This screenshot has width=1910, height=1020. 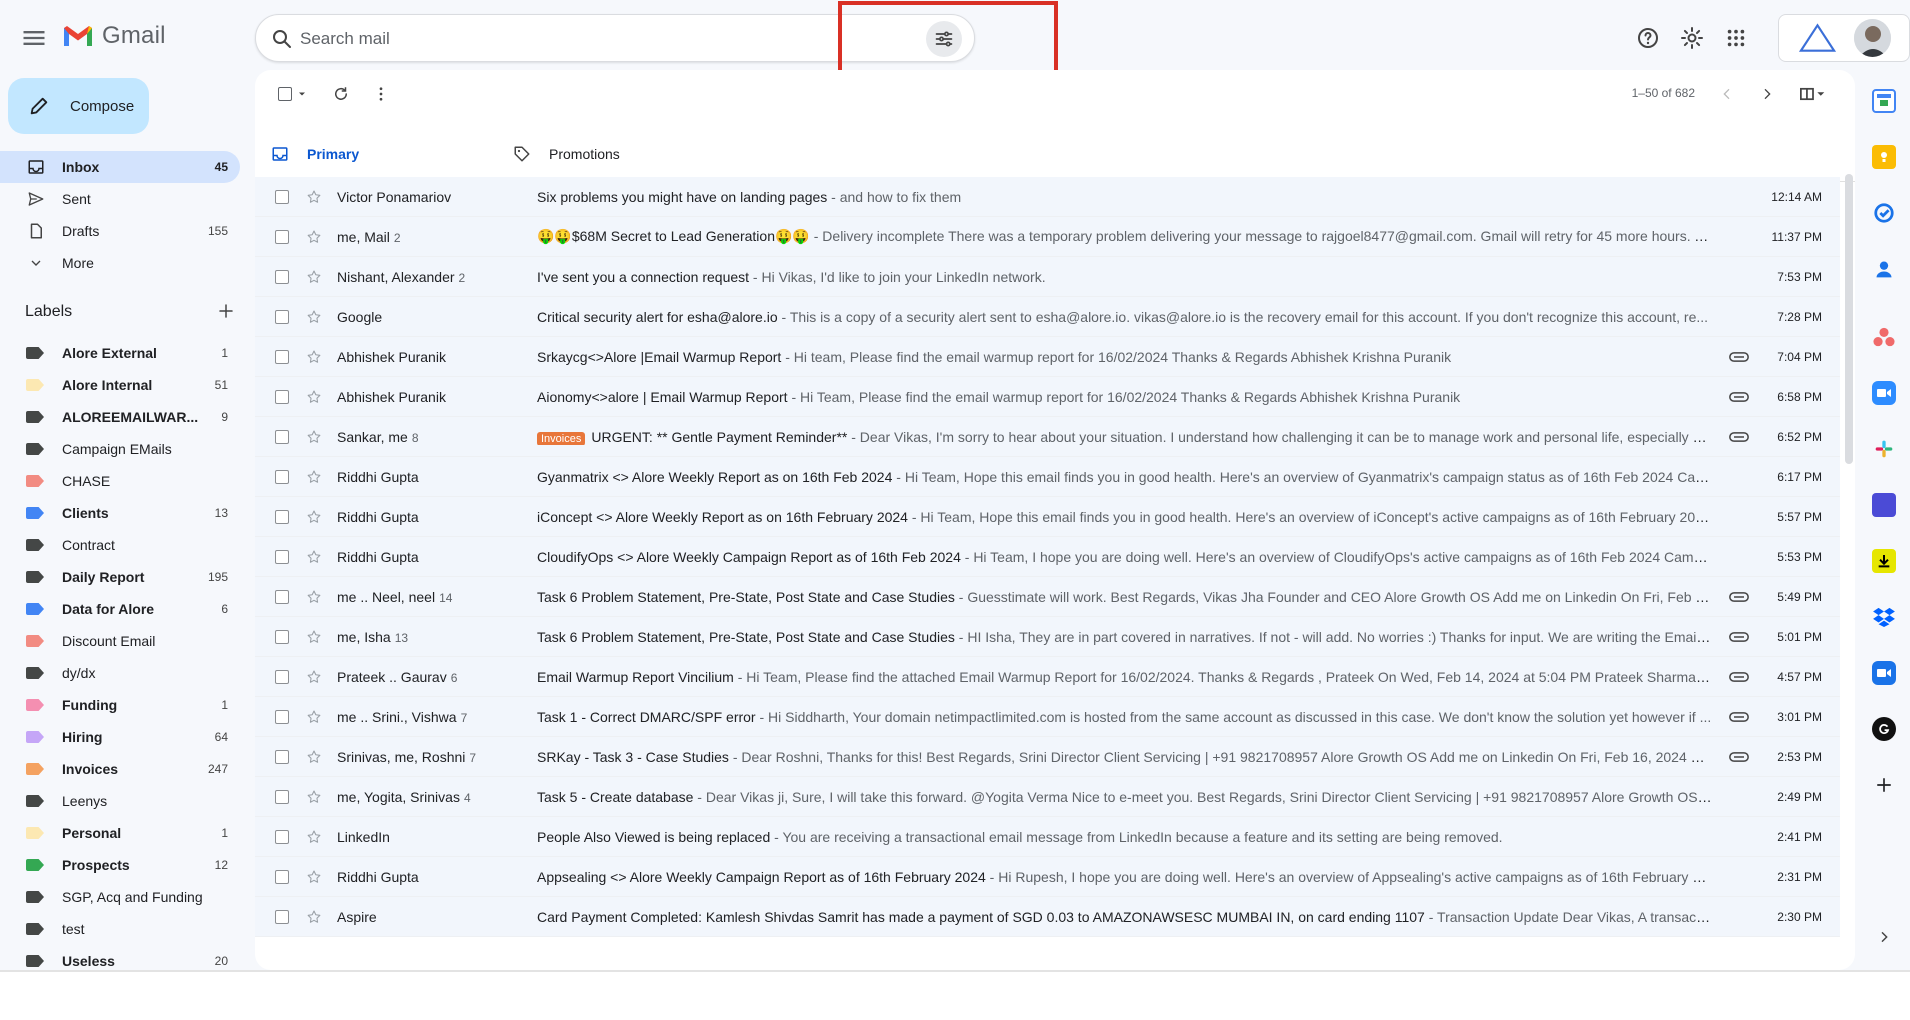 I want to click on download-icon, so click(x=1884, y=561).